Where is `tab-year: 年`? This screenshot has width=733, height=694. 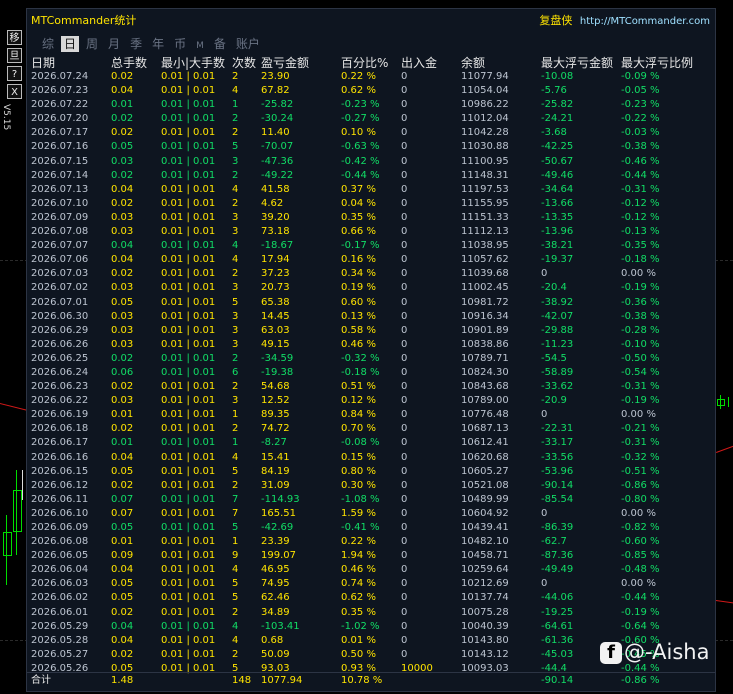 tab-year: 年 is located at coordinates (158, 44).